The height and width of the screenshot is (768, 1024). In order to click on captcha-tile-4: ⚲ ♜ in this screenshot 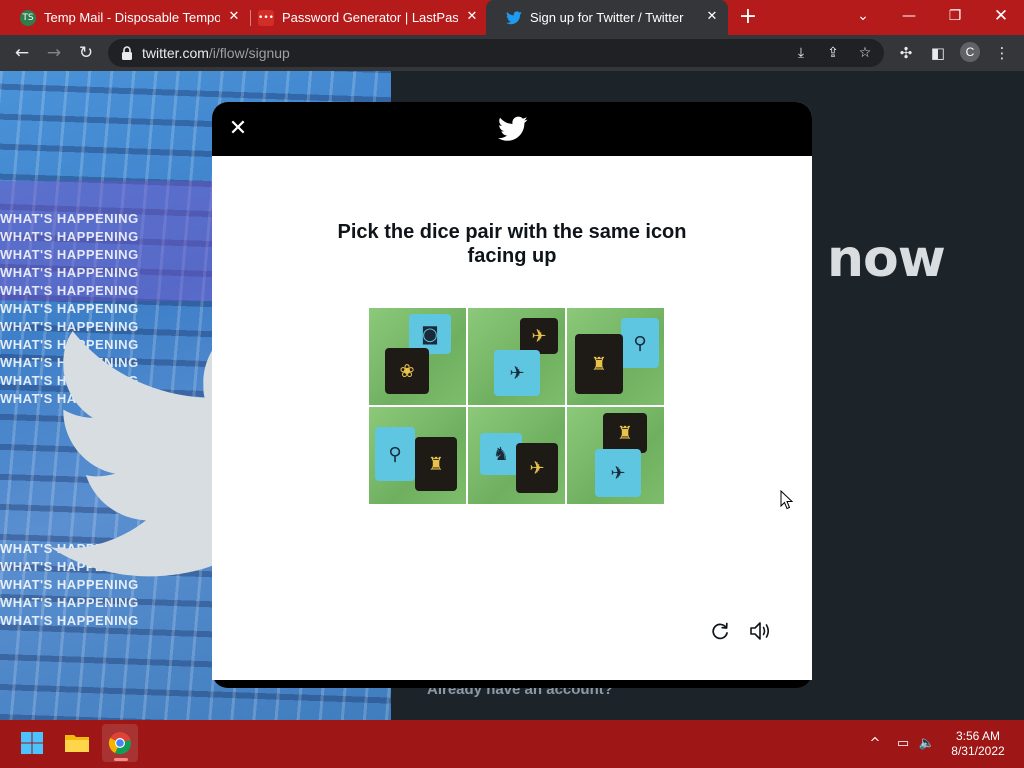, I will do `click(417, 455)`.